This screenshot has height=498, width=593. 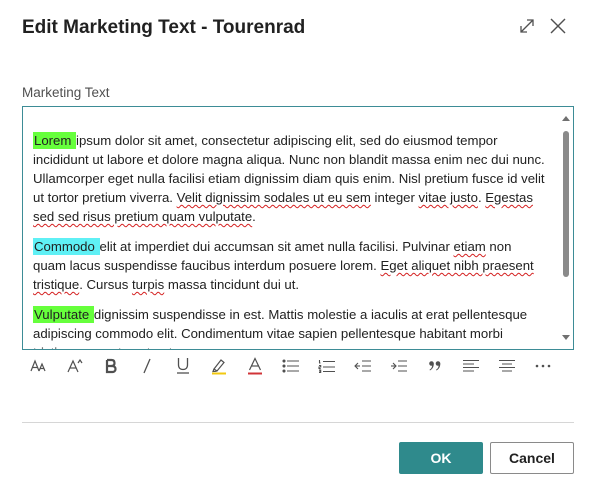 I want to click on align-center-button, so click(x=507, y=366).